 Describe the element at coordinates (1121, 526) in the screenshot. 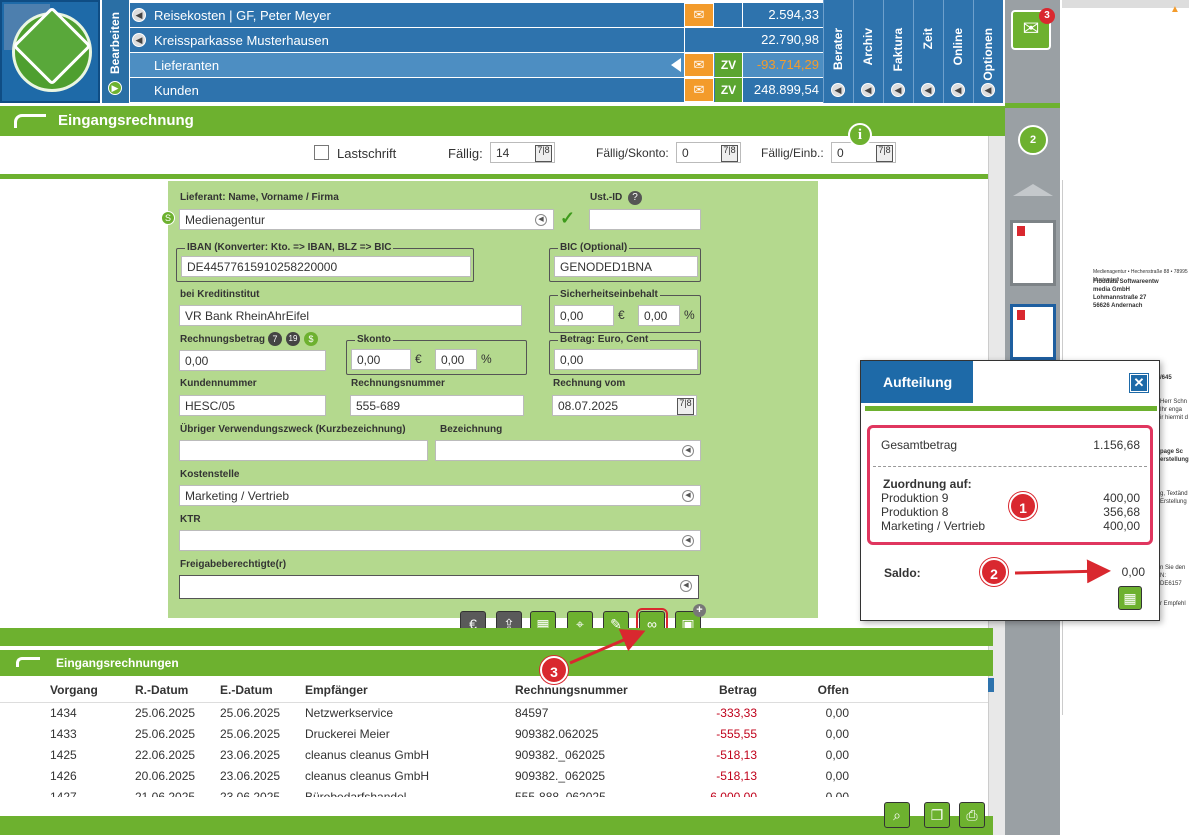

I see `allocation-item-value: 400,00` at that location.